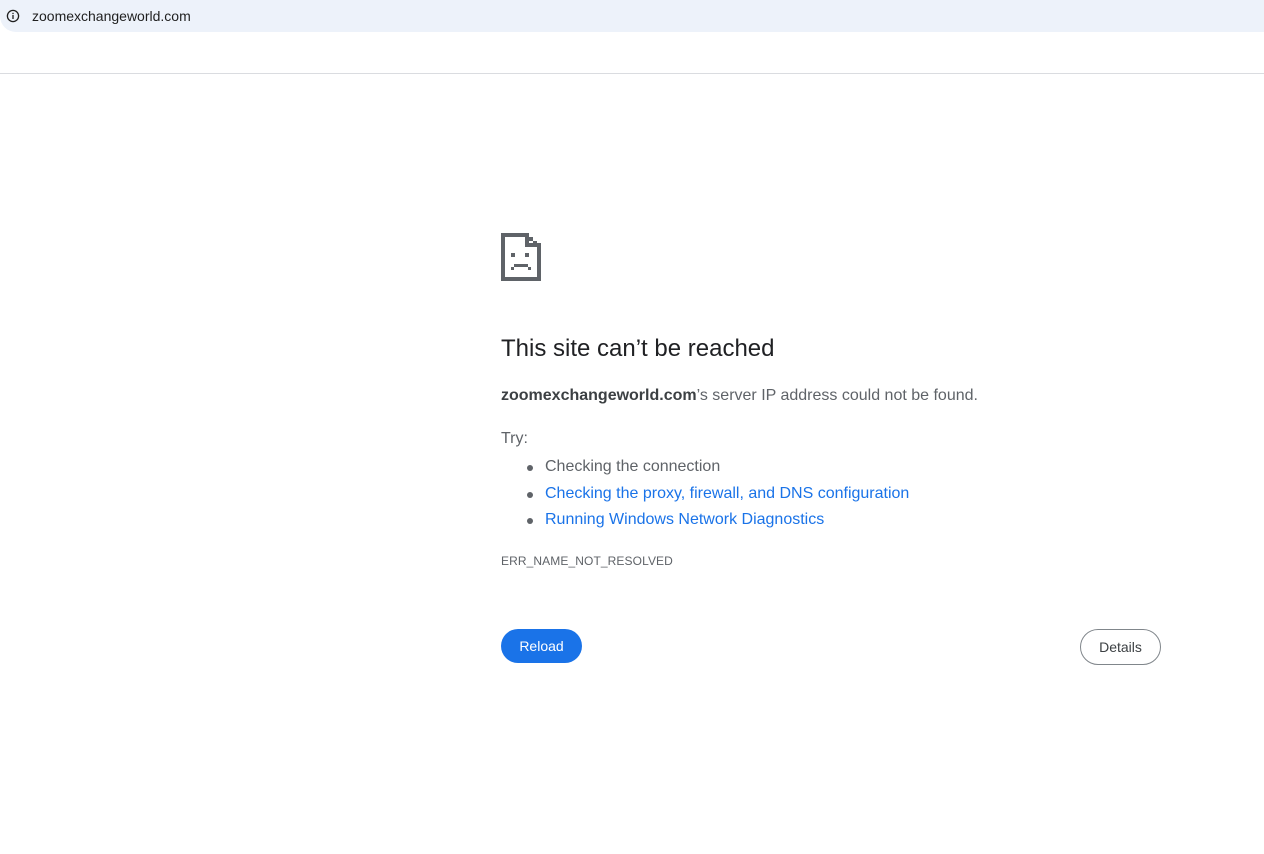 The width and height of the screenshot is (1264, 854). Describe the element at coordinates (632, 73) in the screenshot. I see `toolbar-divider` at that location.